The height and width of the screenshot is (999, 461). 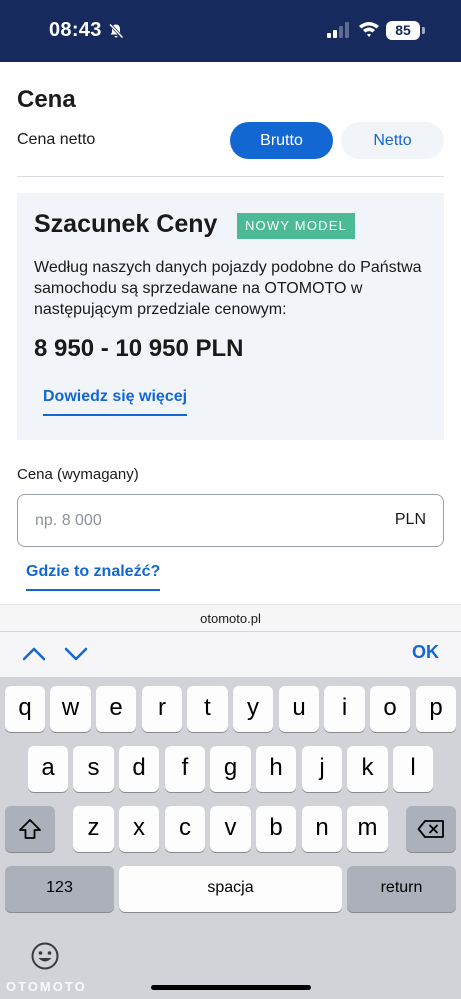 I want to click on key-a: a, so click(x=48, y=769).